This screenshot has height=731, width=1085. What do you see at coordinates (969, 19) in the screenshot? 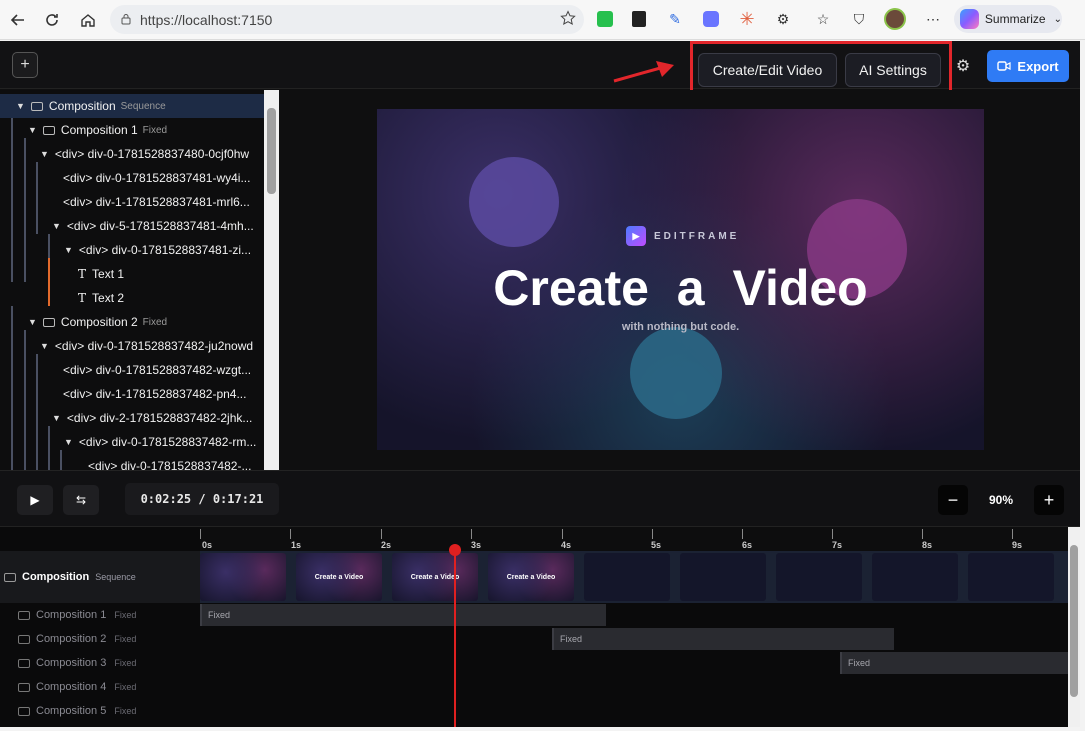
I see `copilot-icon` at bounding box center [969, 19].